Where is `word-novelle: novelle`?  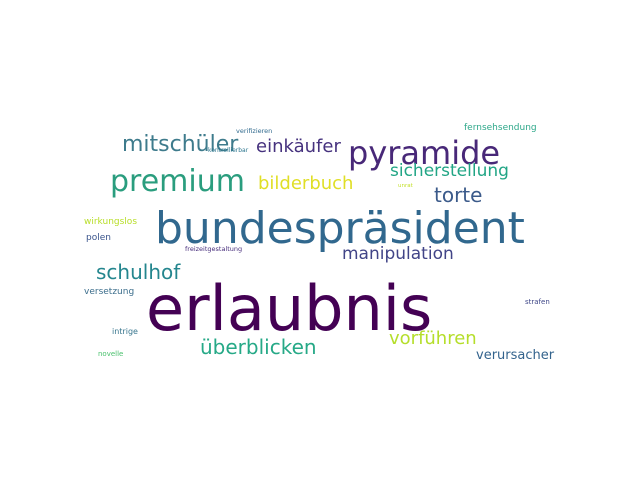 word-novelle: novelle is located at coordinates (111, 354).